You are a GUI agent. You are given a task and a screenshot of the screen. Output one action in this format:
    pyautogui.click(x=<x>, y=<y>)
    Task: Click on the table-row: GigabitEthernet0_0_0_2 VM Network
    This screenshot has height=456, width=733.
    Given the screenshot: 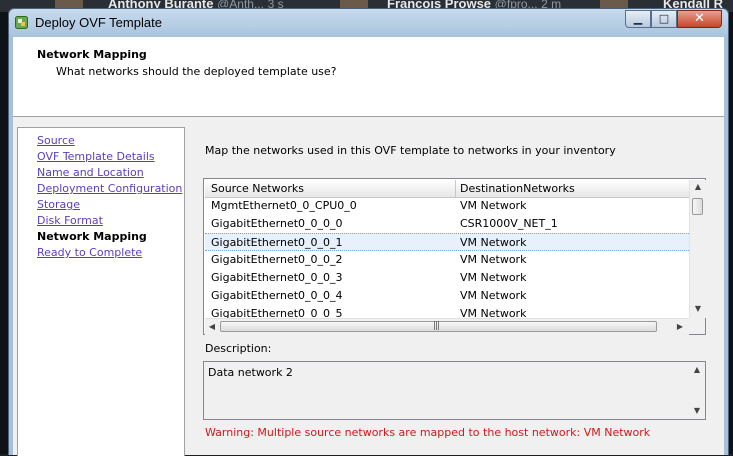 What is the action you would take?
    pyautogui.click(x=447, y=260)
    